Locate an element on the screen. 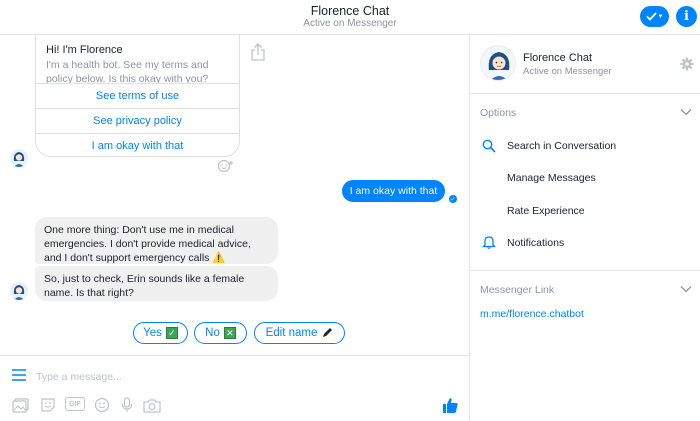  gear-icon is located at coordinates (687, 64).